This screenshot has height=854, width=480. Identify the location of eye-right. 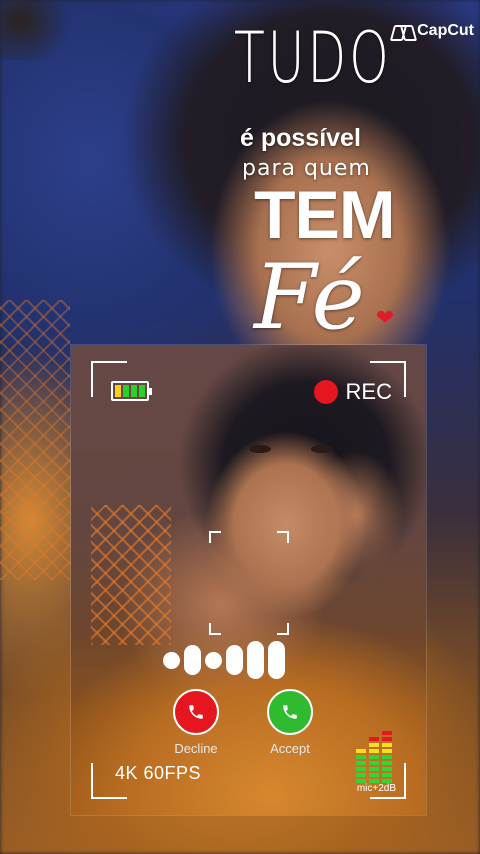
(322, 449).